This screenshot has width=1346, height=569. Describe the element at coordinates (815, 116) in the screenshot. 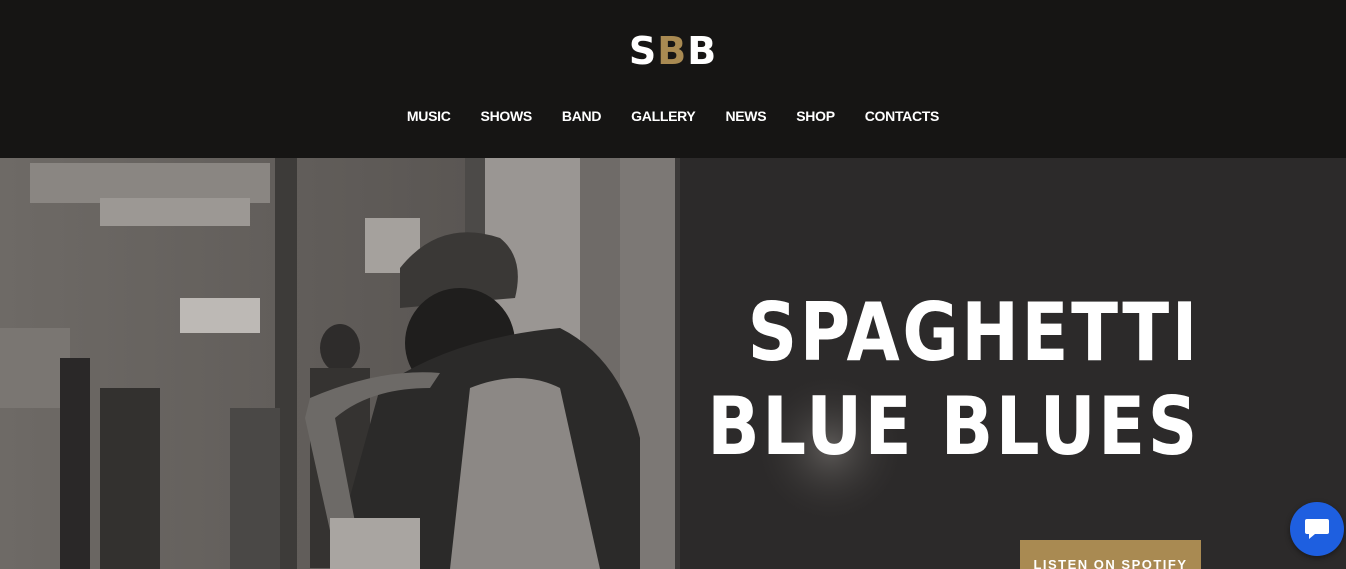

I see `nav-item-shop: SHOP` at that location.